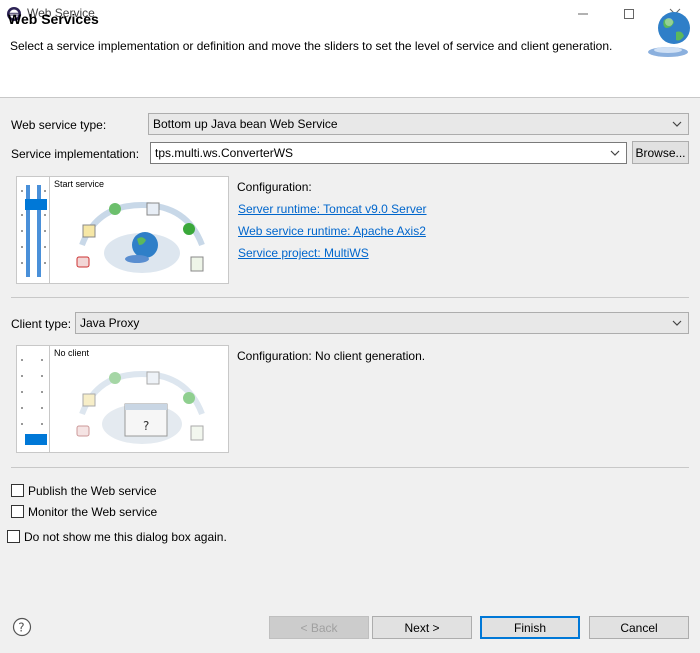  What do you see at coordinates (332, 209) in the screenshot?
I see `server-runtime-link: Server runtime: Tomcat v9.0 Server` at bounding box center [332, 209].